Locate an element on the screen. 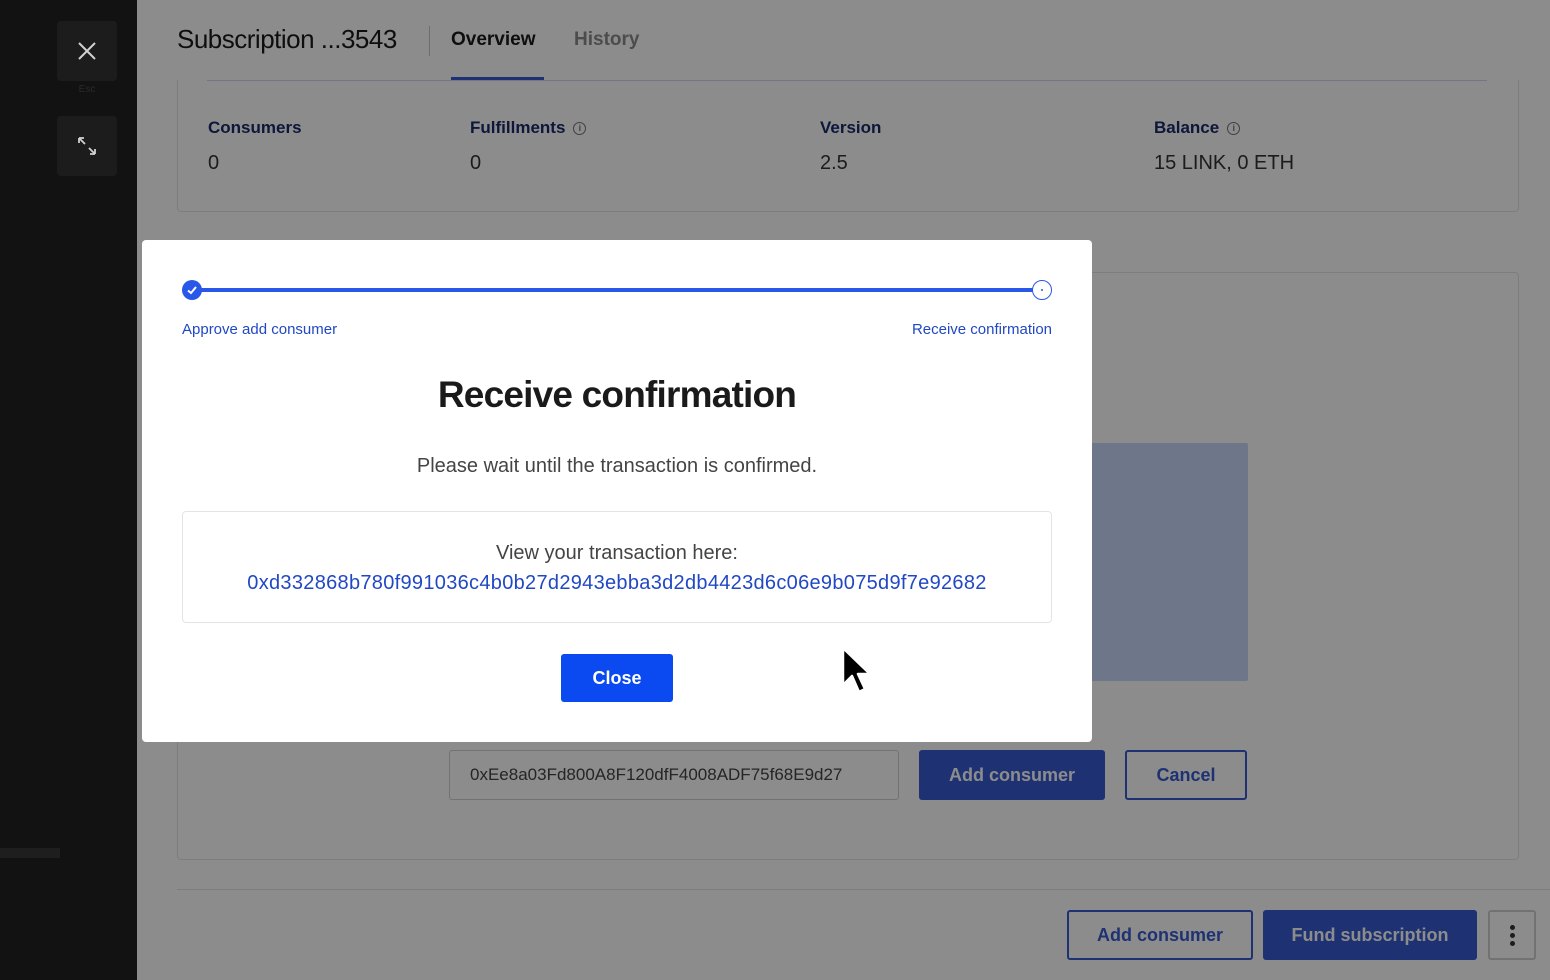 Image resolution: width=1550 pixels, height=980 pixels. step-label-confirm: Receive confirmation is located at coordinates (981, 329).